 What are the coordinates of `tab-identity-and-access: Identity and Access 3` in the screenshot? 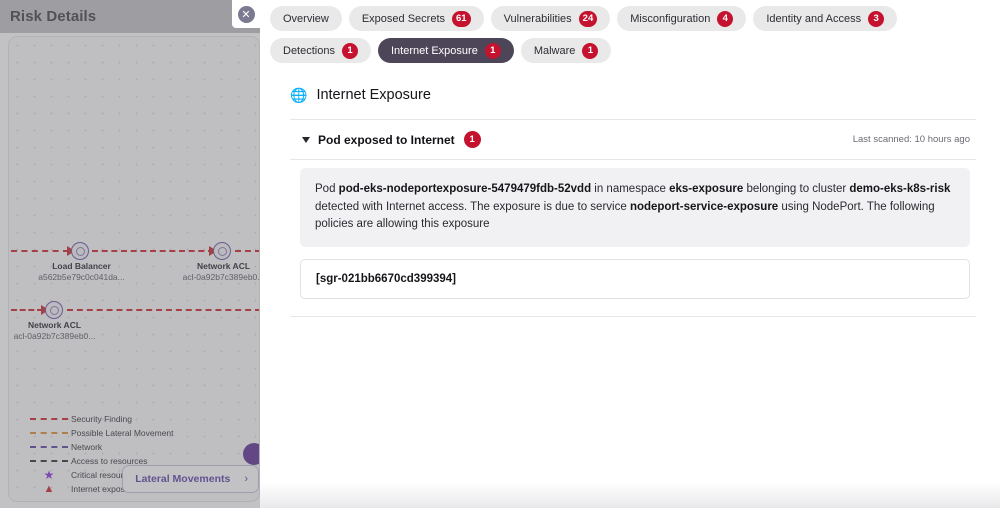 It's located at (825, 18).